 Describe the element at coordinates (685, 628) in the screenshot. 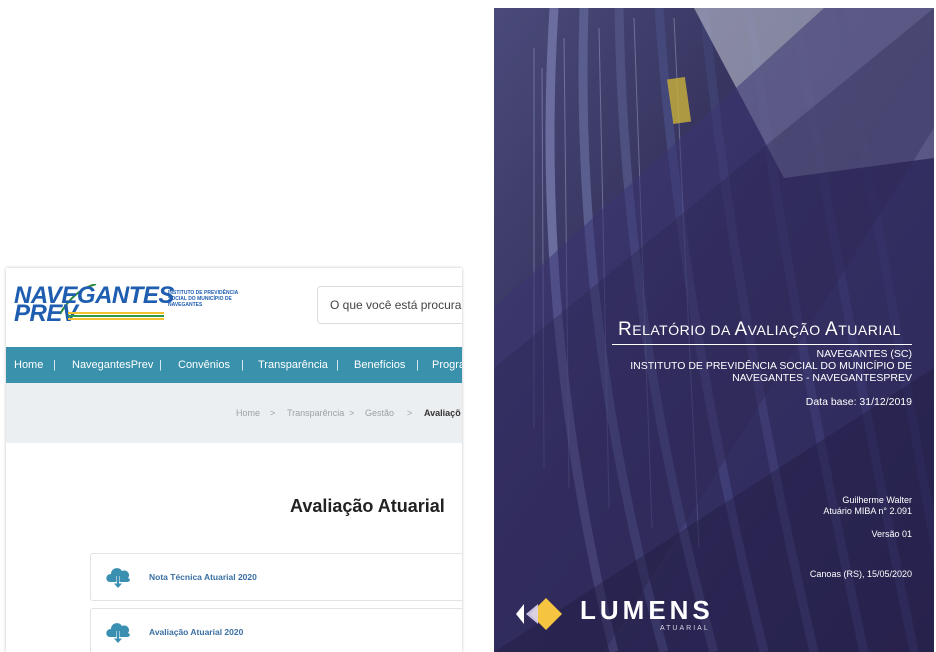

I see `lumens-subtitle: ATUARIAL` at that location.